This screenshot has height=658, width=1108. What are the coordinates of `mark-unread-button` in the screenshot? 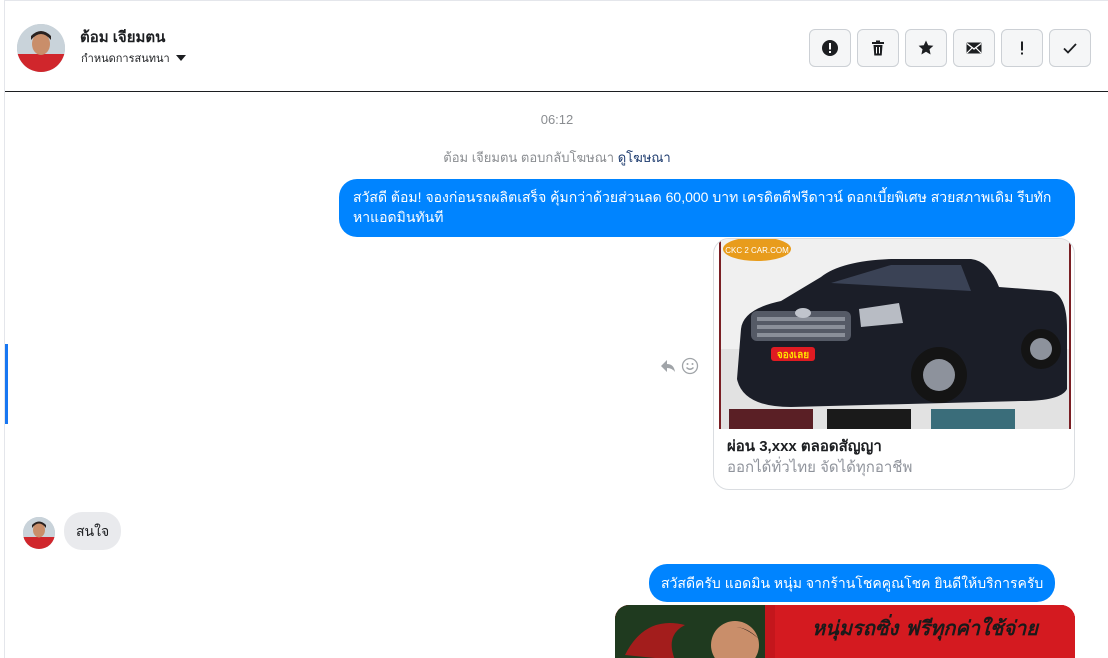 It's located at (974, 48).